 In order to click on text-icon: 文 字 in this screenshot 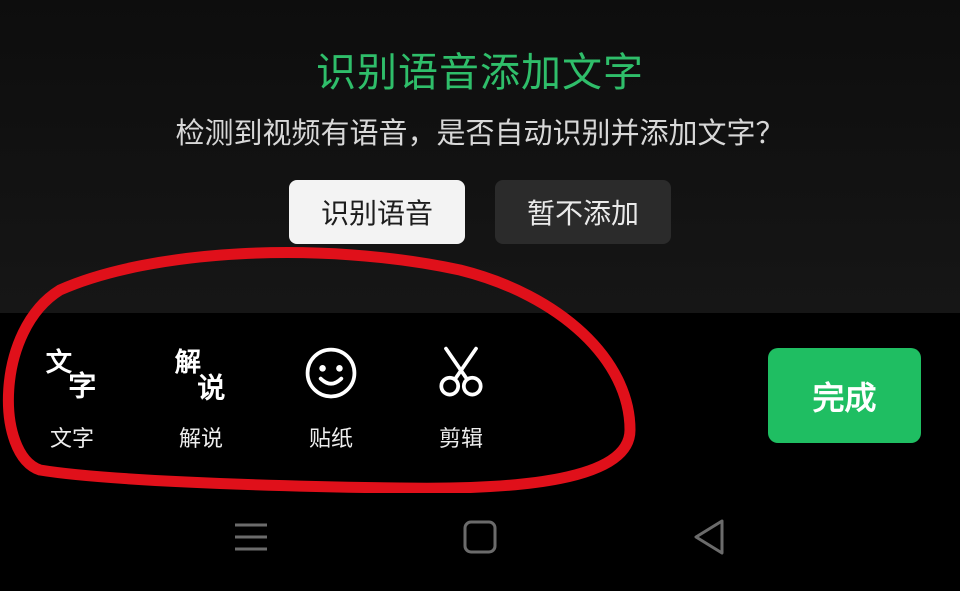, I will do `click(71, 375)`.